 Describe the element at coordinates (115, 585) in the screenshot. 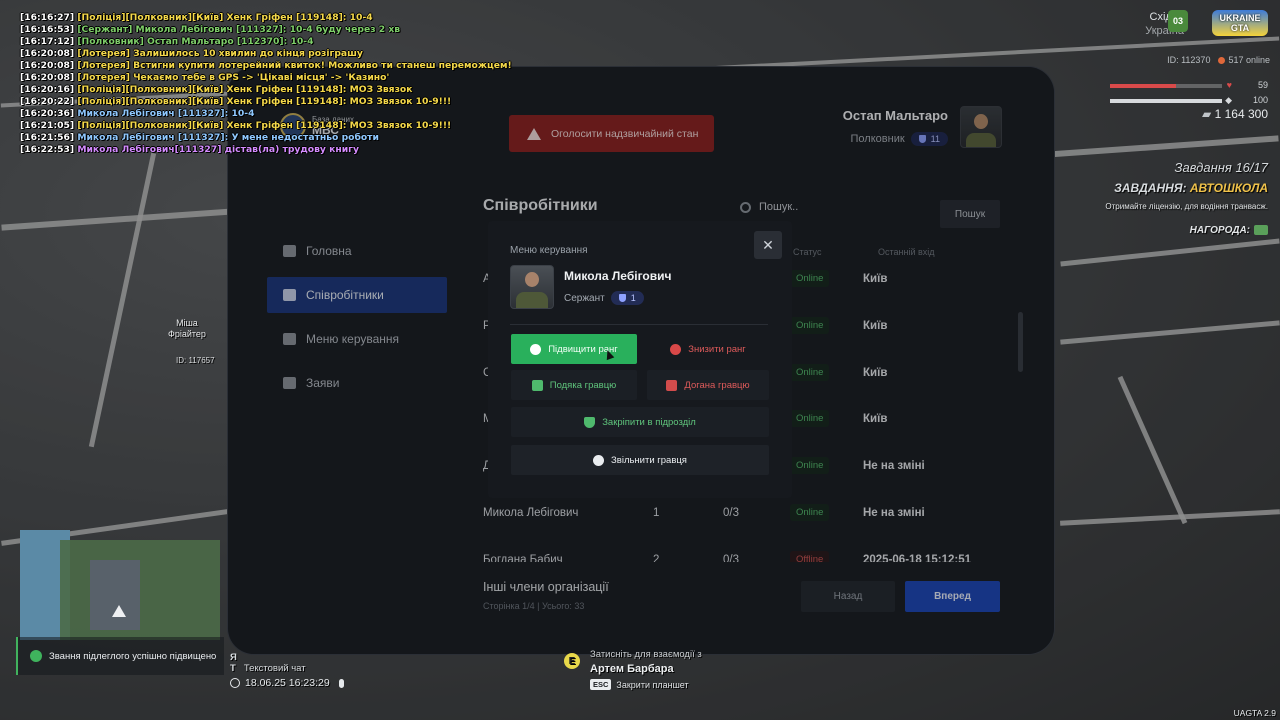

I see `minimap` at that location.